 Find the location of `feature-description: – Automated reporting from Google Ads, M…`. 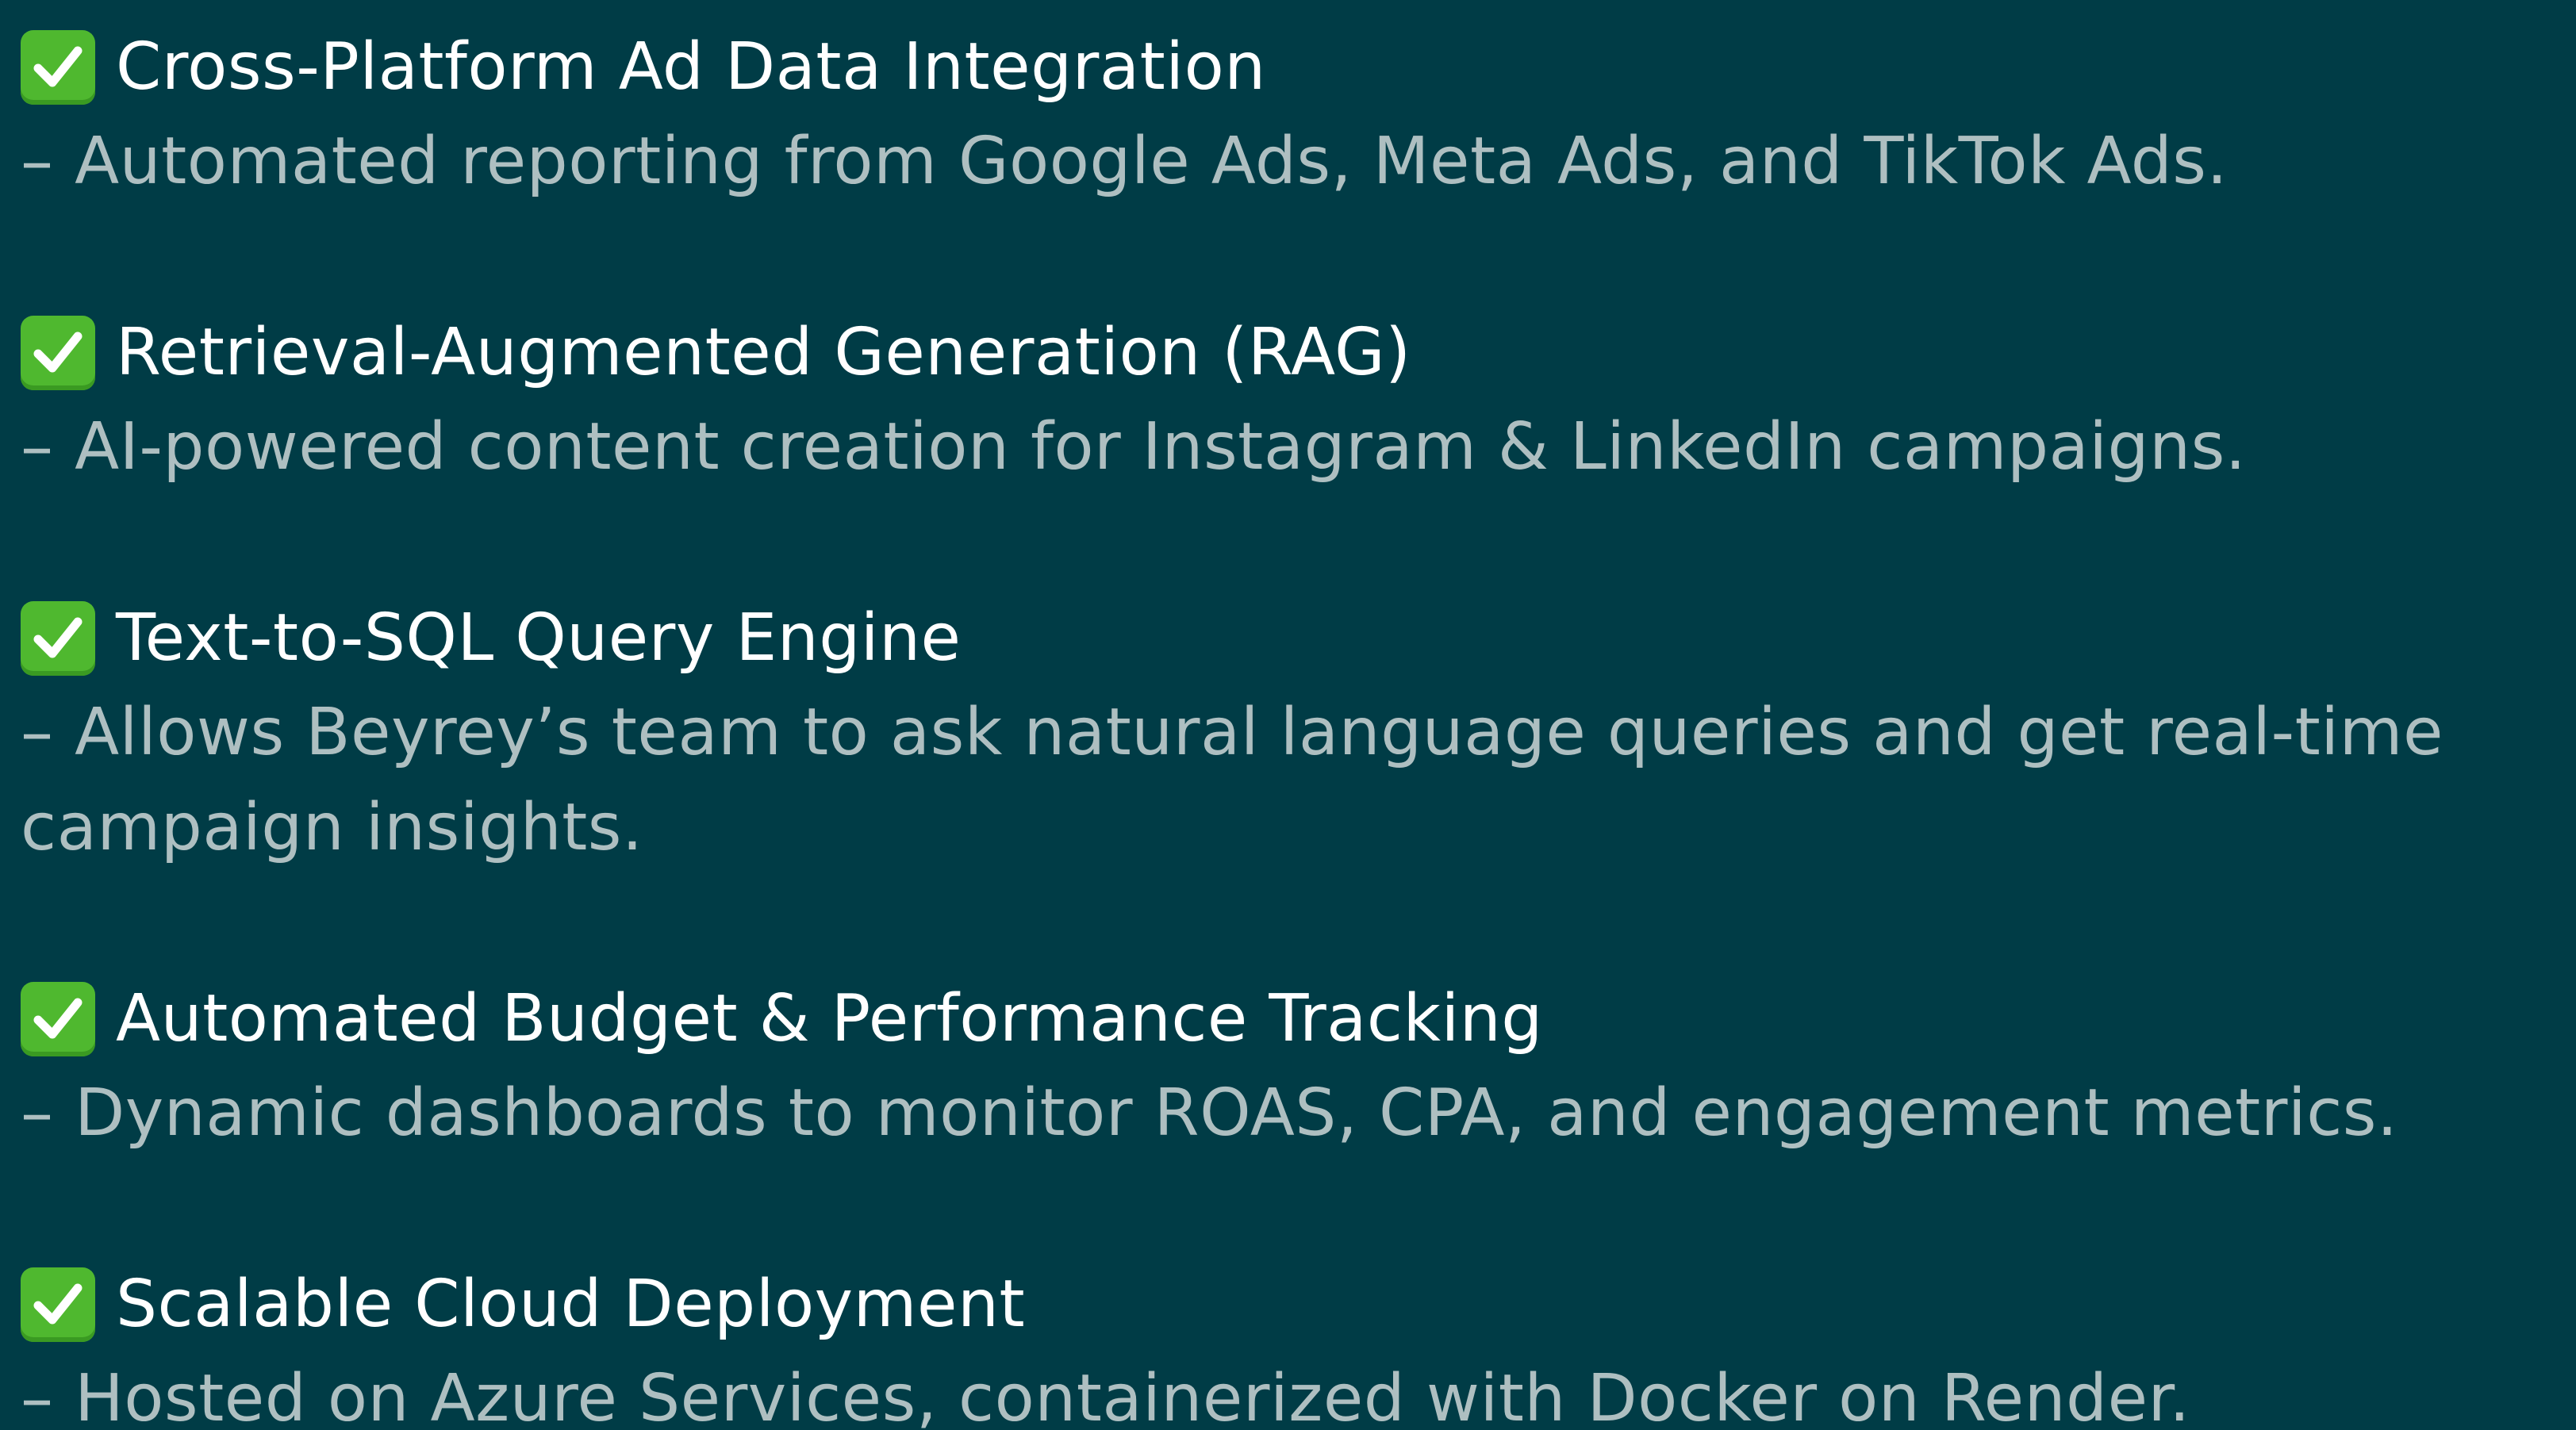

feature-description: – Automated reporting from Google Ads, M… is located at coordinates (1125, 161).